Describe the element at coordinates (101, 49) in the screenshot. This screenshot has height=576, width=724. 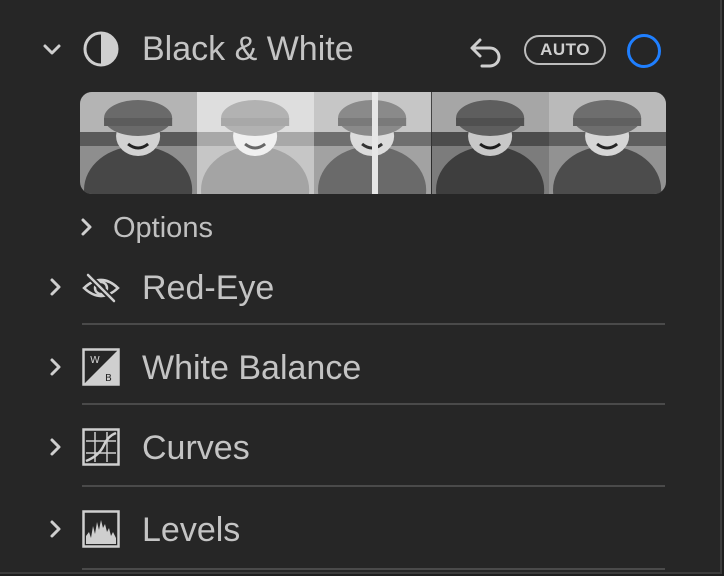
I see `half-circle-icon` at that location.